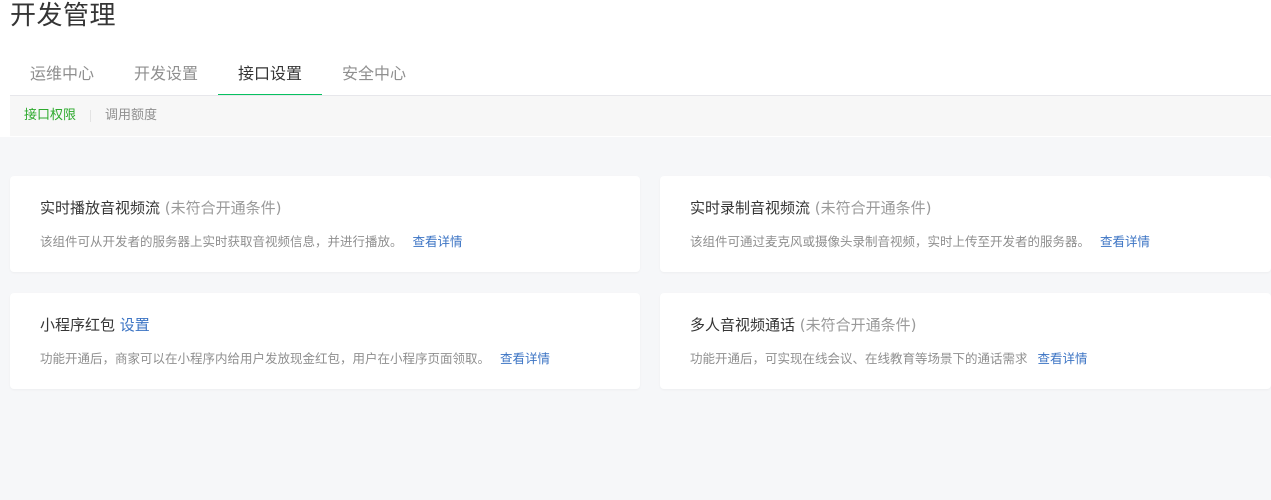 The height and width of the screenshot is (500, 1271). I want to click on card-title: 小程序红包 设置, so click(95, 325).